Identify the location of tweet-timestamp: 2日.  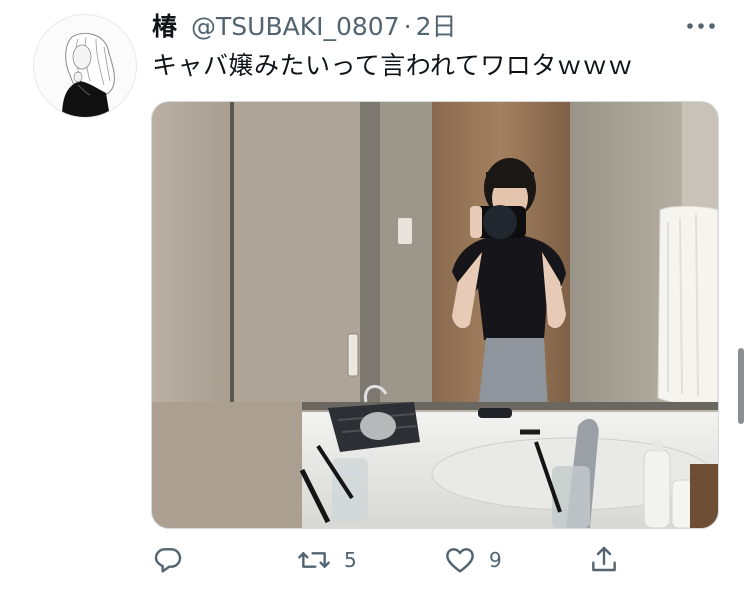
(436, 27).